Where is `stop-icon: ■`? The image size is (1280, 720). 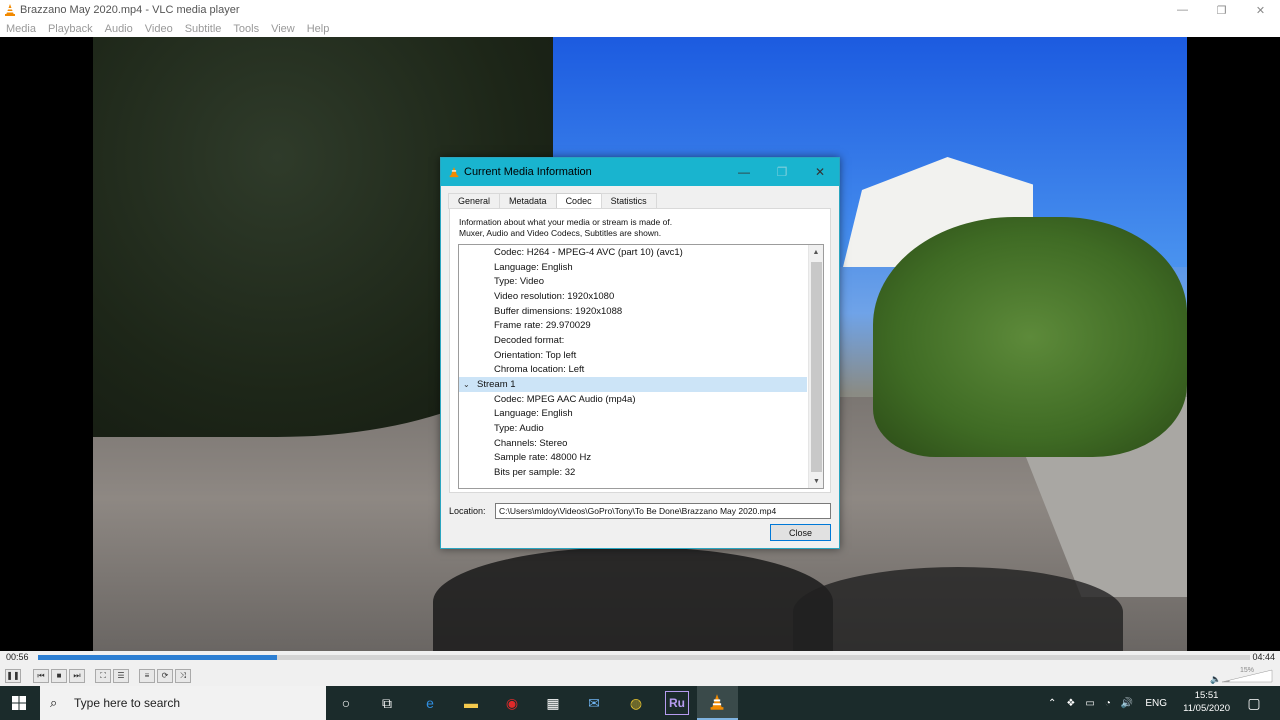 stop-icon: ■ is located at coordinates (59, 675).